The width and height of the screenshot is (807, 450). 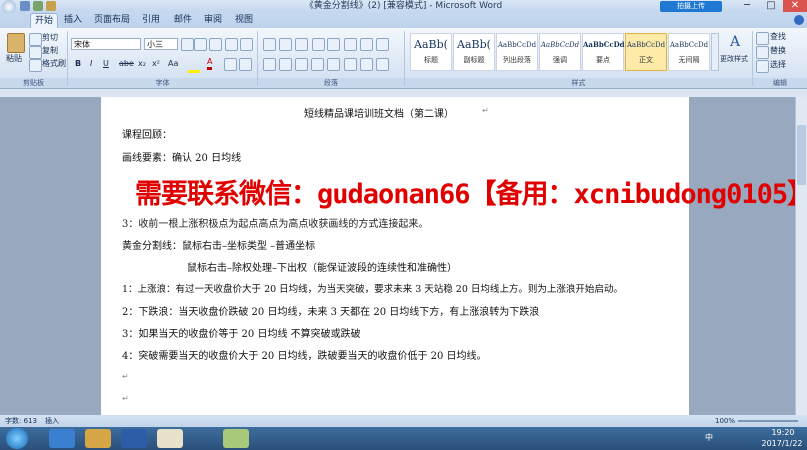 What do you see at coordinates (603, 52) in the screenshot?
I see `style-strong: AaBbCcDd 要点` at bounding box center [603, 52].